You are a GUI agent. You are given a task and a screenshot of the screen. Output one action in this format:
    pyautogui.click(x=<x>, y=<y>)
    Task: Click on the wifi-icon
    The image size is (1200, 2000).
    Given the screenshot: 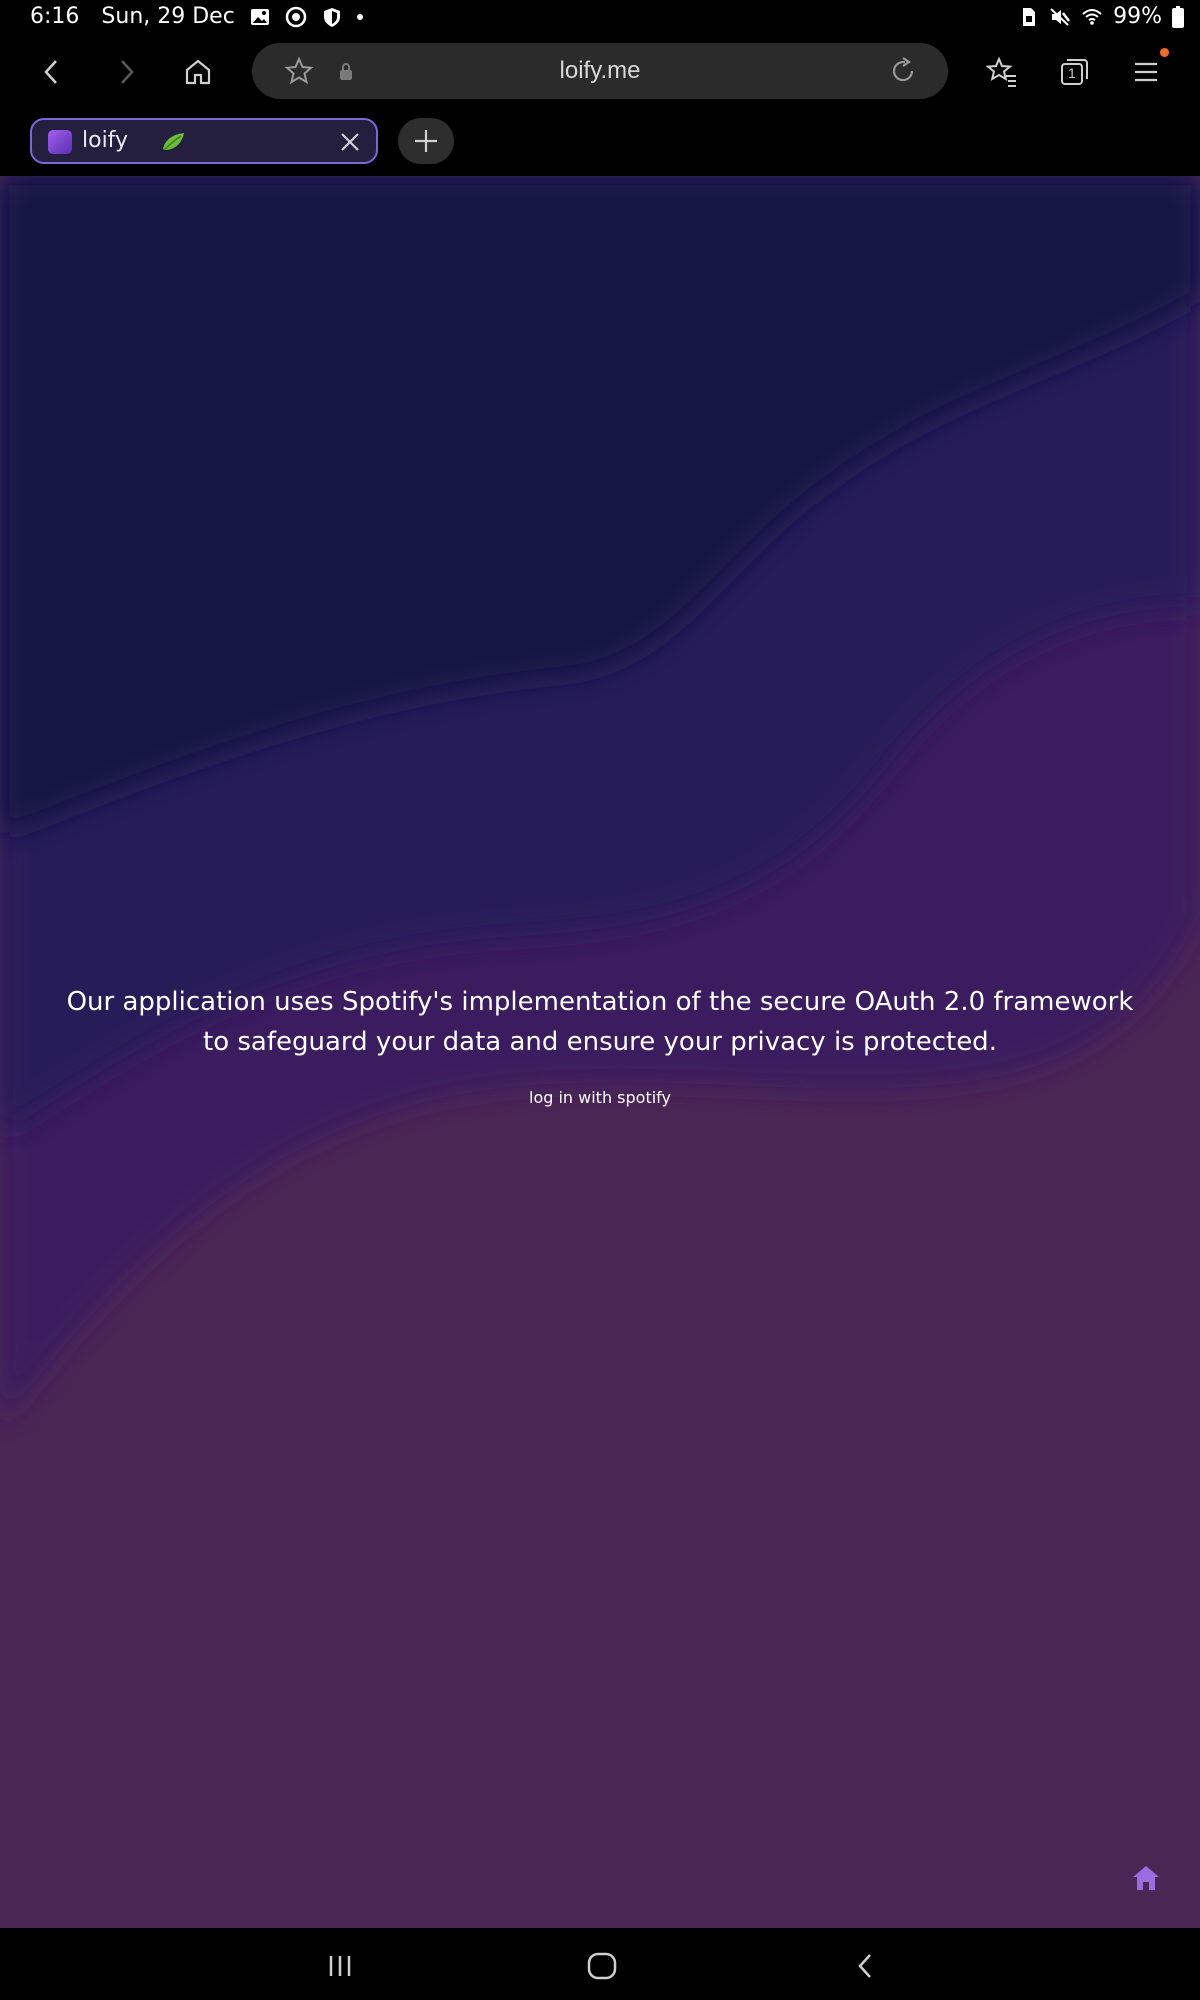 What is the action you would take?
    pyautogui.click(x=1092, y=16)
    